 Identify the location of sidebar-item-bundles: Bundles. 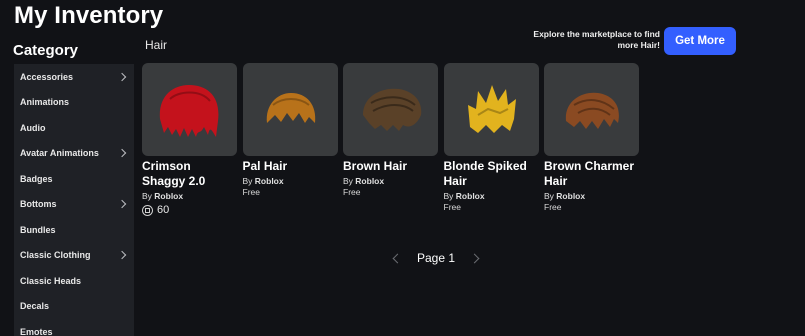
(74, 230).